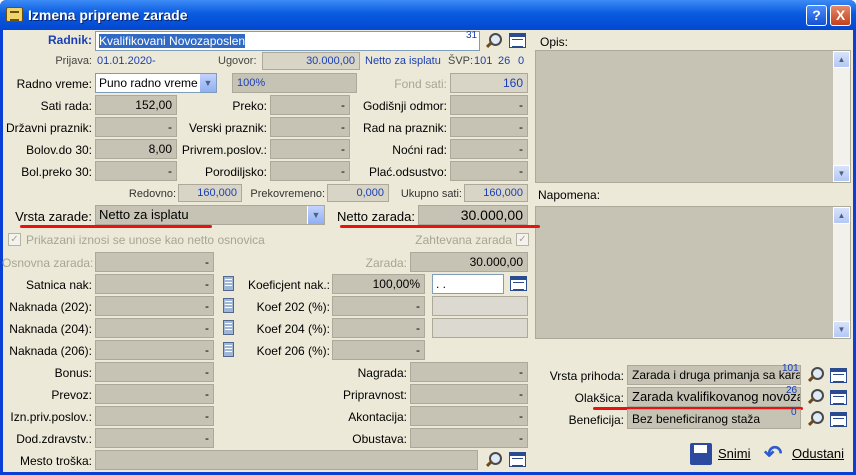 Image resolution: width=856 pixels, height=475 pixels. I want to click on odustani-button: ↶ Odustani, so click(808, 454).